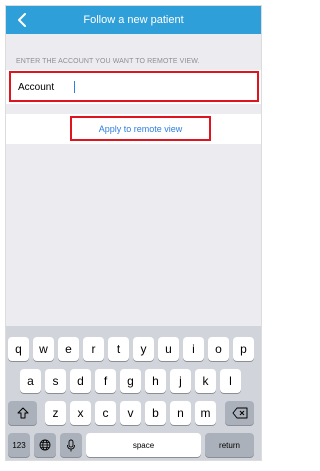  I want to click on globe-icon, so click(45, 445).